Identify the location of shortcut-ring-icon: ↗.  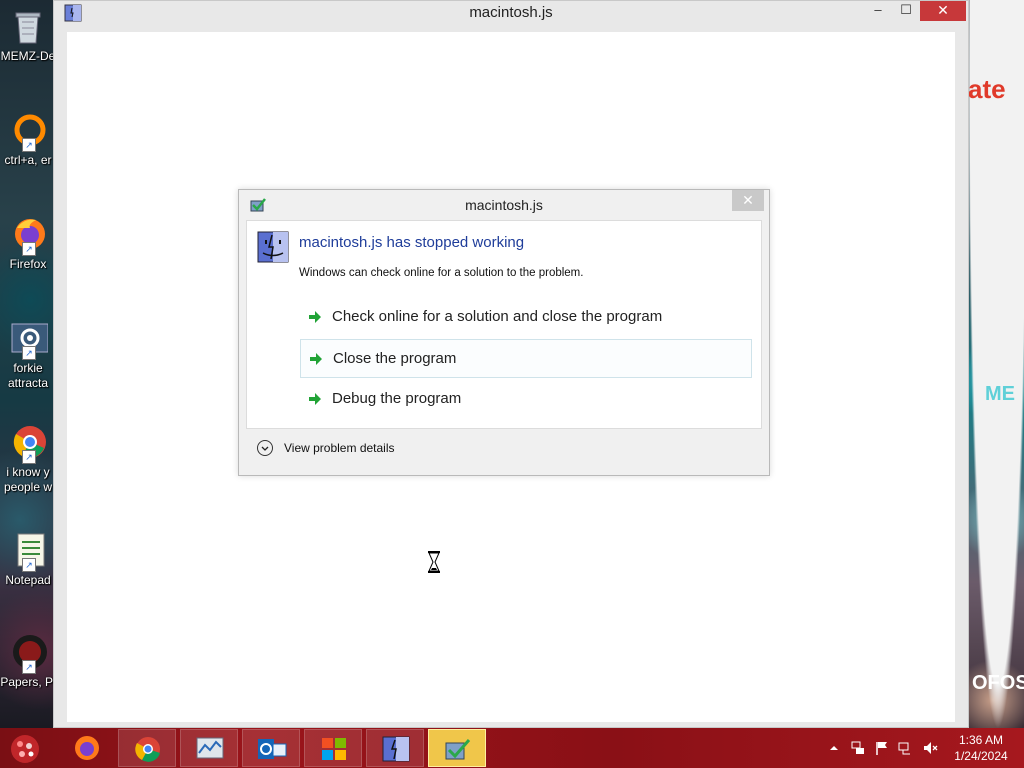
(28, 131).